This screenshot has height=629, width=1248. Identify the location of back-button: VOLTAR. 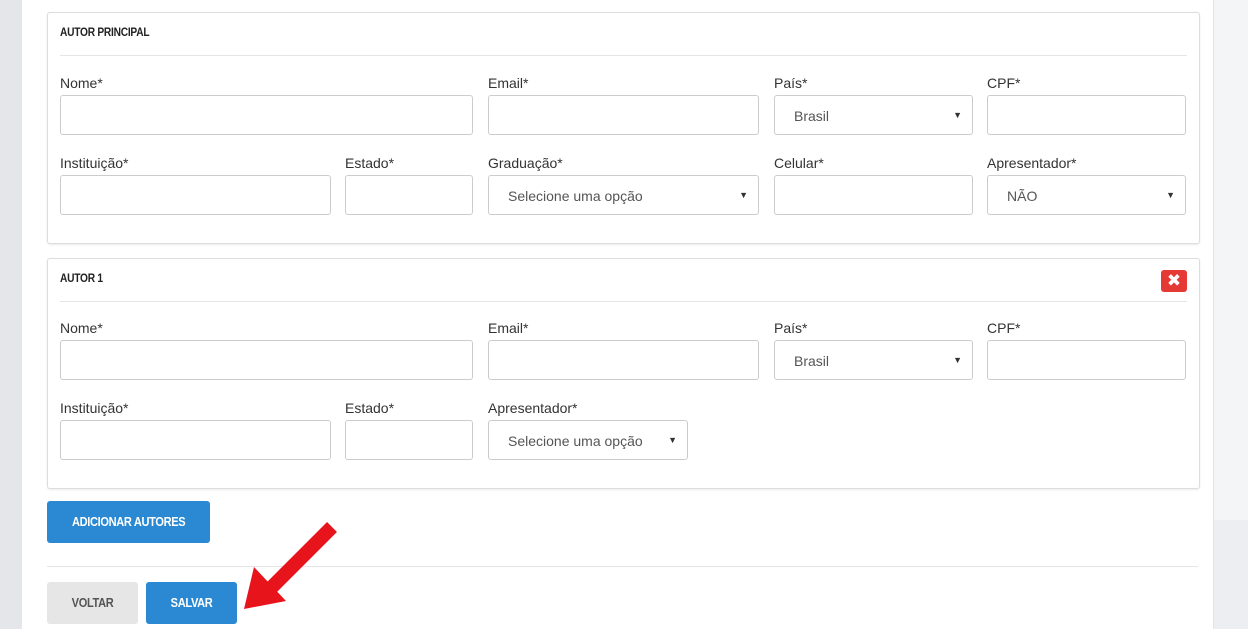
(92, 603).